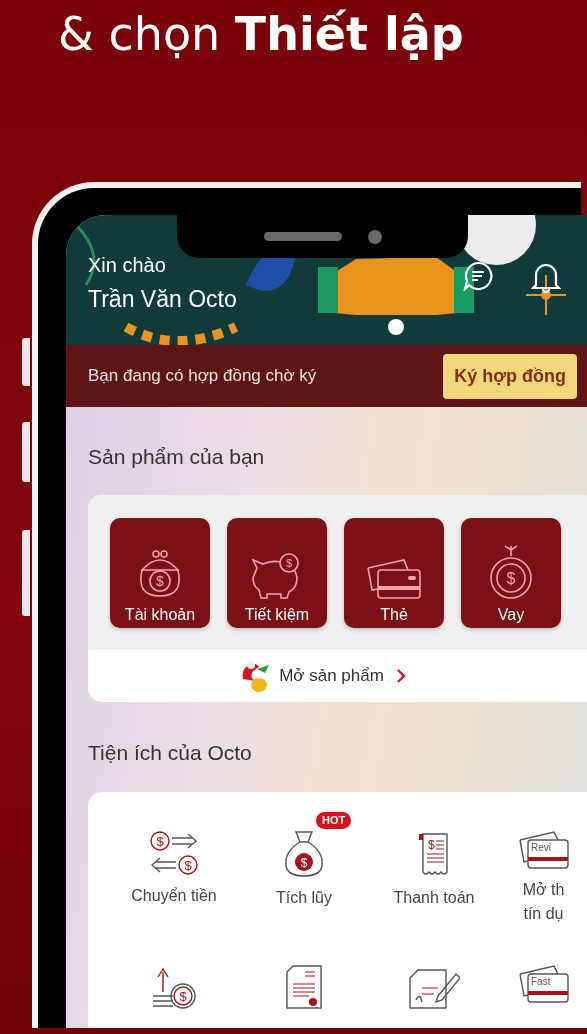 The image size is (587, 1034). Describe the element at coordinates (478, 276) in the screenshot. I see `chat-icon` at that location.